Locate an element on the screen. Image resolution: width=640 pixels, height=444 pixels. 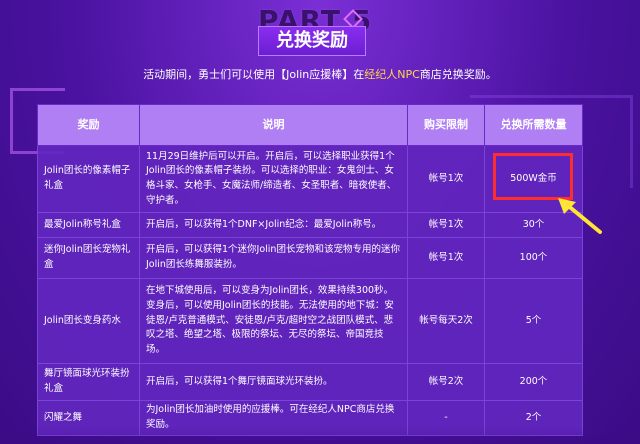
reward-description: 开启后，可以获得1个舞厅镜面球光环装扮。 is located at coordinates (273, 382).